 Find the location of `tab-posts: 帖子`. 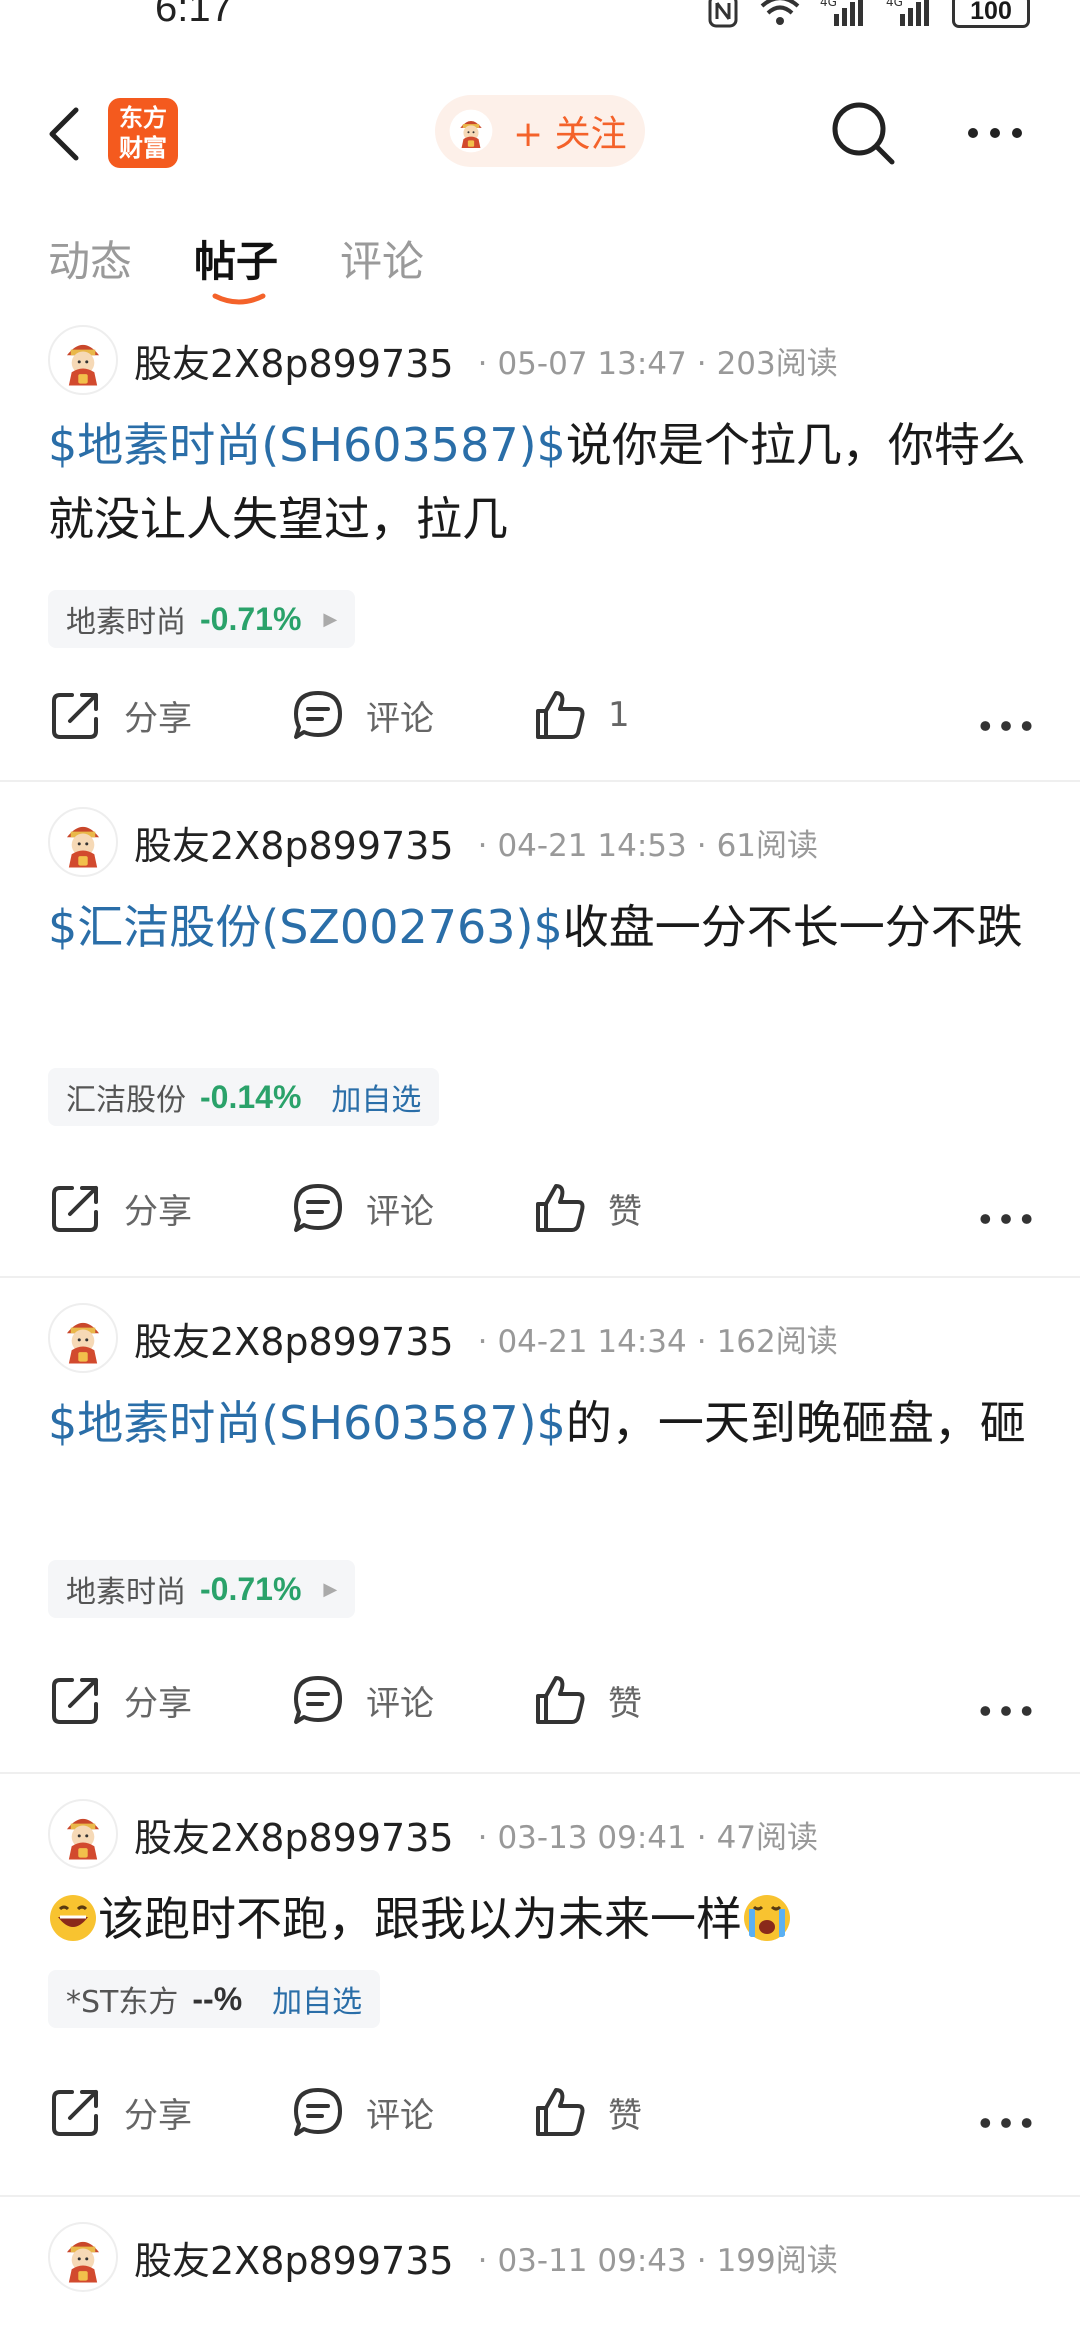

tab-posts: 帖子 is located at coordinates (236, 266).